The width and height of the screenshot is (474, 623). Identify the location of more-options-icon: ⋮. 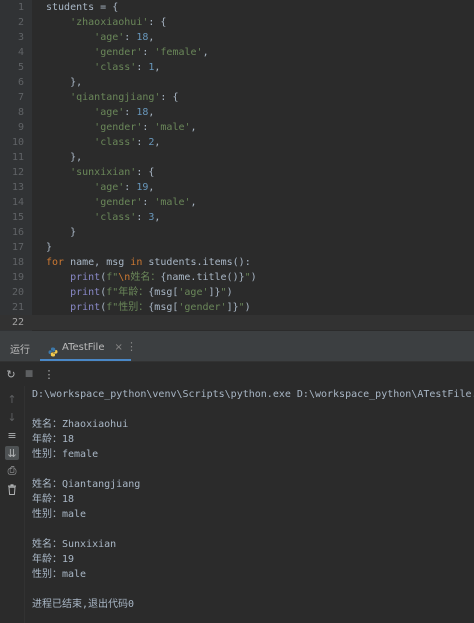
(131, 346).